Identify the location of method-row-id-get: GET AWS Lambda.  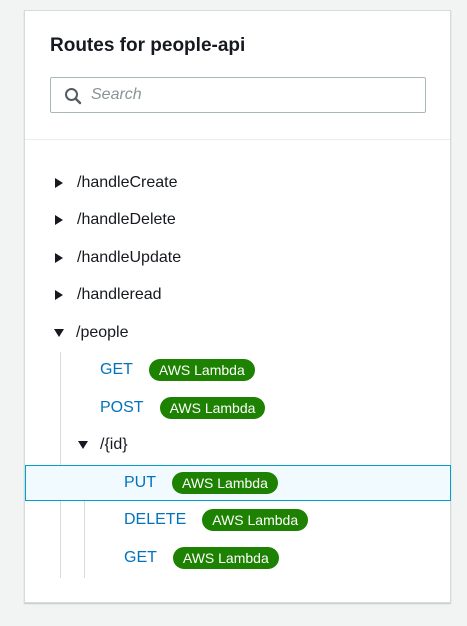
(201, 558).